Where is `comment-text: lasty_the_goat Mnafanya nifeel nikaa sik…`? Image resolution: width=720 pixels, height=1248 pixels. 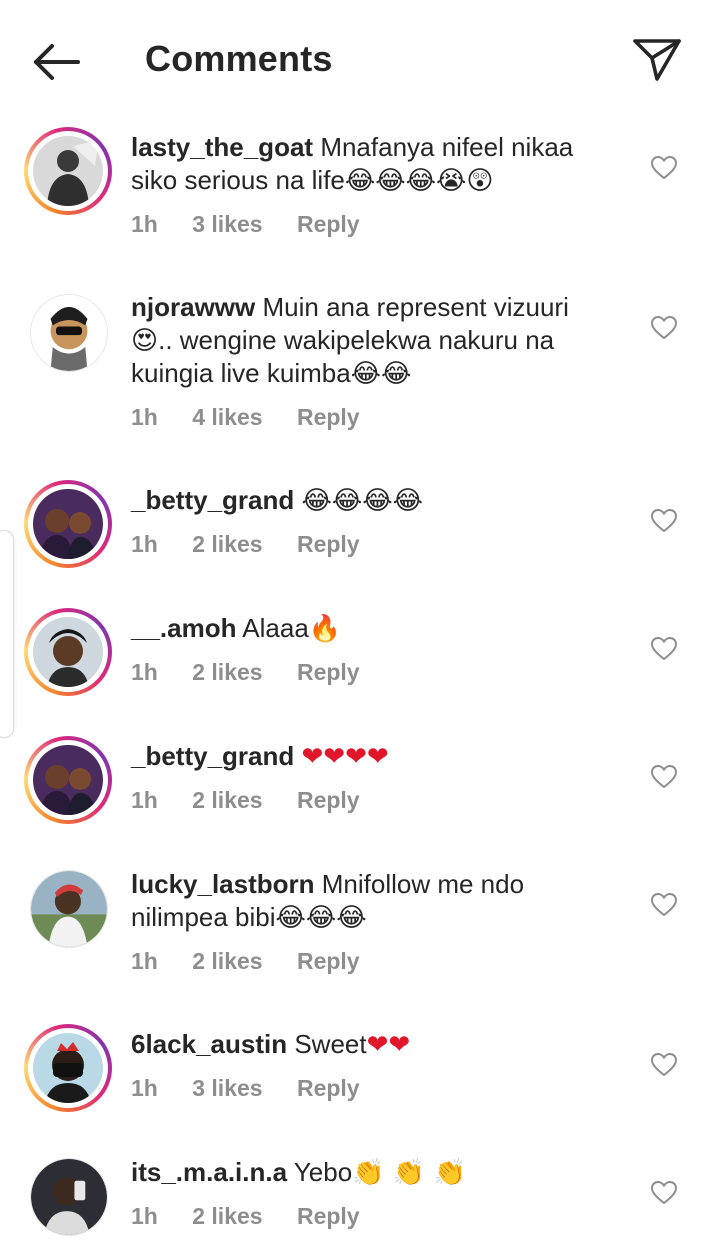
comment-text: lasty_the_goat Mnafanya nifeel nikaa sik… is located at coordinates (366, 164).